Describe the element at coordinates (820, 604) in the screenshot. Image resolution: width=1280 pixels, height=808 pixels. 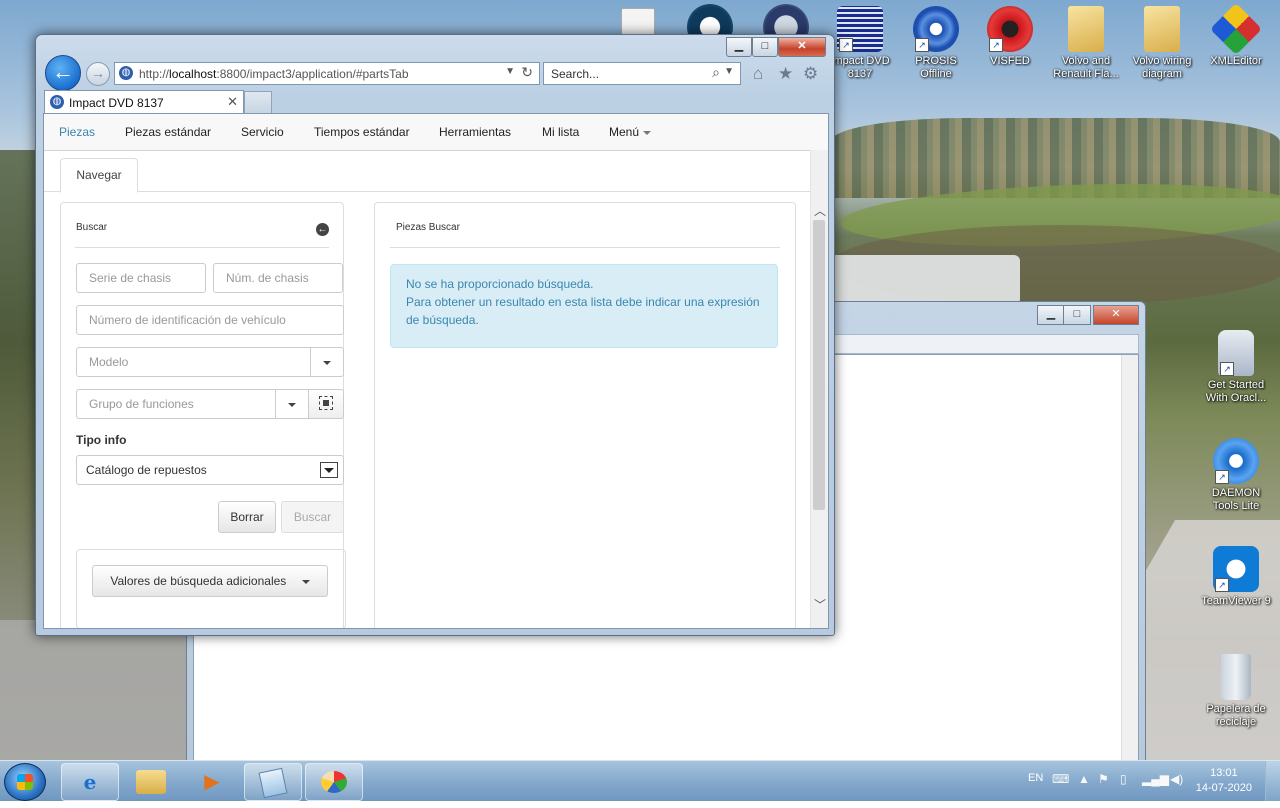
I see `chevron-down-icon: ﹀` at that location.